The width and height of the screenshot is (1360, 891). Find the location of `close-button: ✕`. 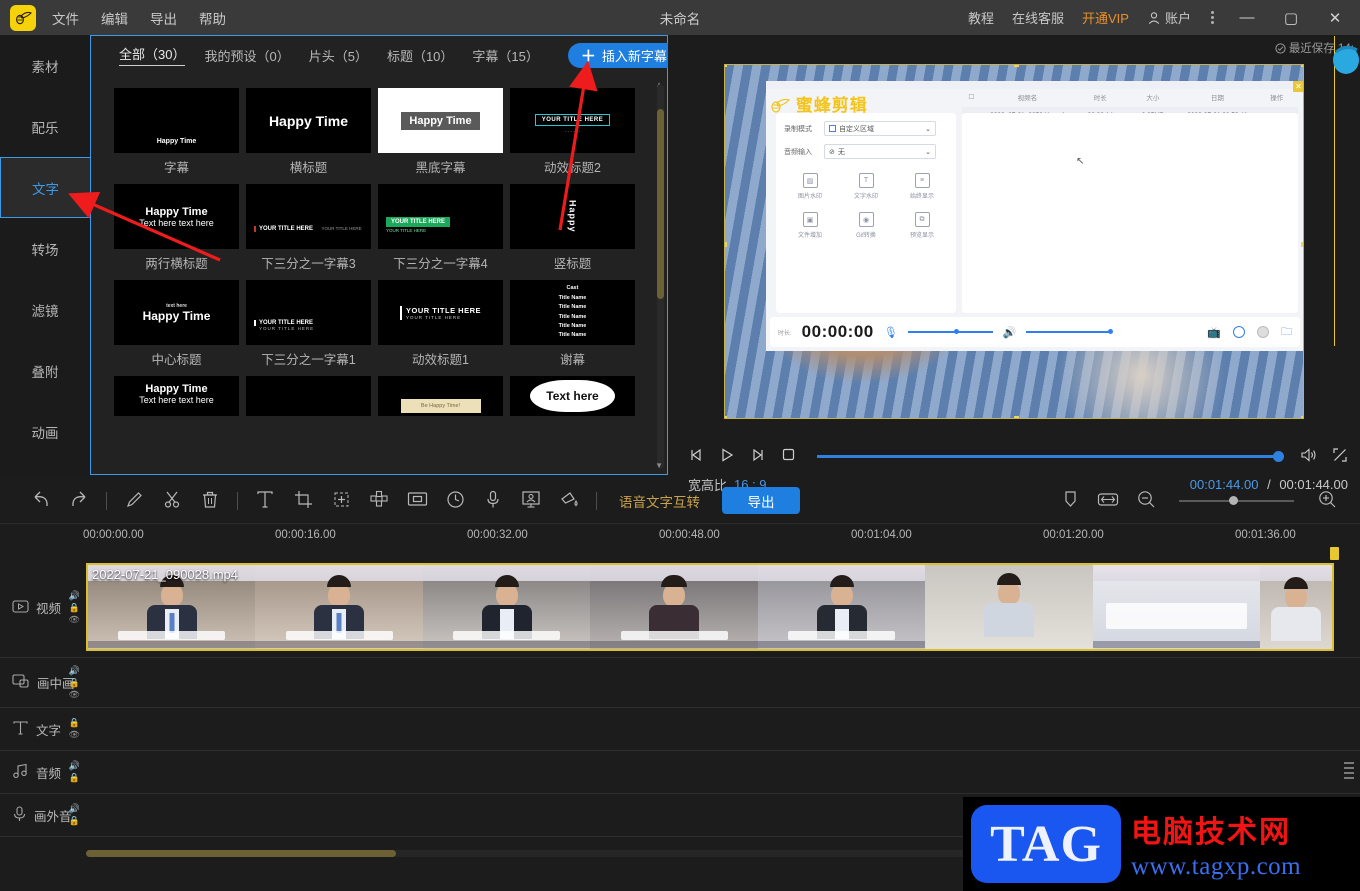

close-button: ✕ is located at coordinates (1335, 18).